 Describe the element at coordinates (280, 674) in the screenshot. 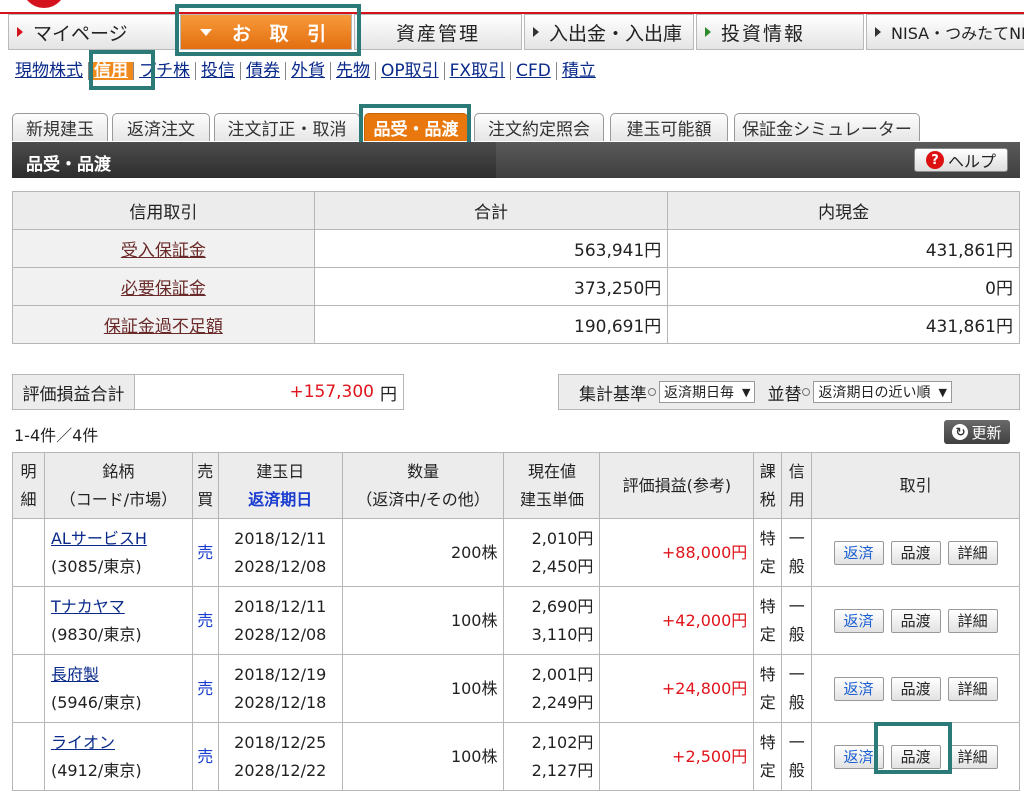

I see `open-date: 2018/12/19` at that location.